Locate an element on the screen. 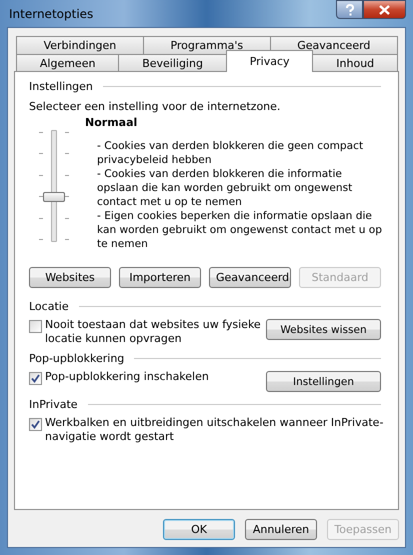 This screenshot has width=413, height=555. checkbox-label: Nooit toestaan dat websites uw fysieke locatie kunnen opvragen is located at coordinates (153, 332).